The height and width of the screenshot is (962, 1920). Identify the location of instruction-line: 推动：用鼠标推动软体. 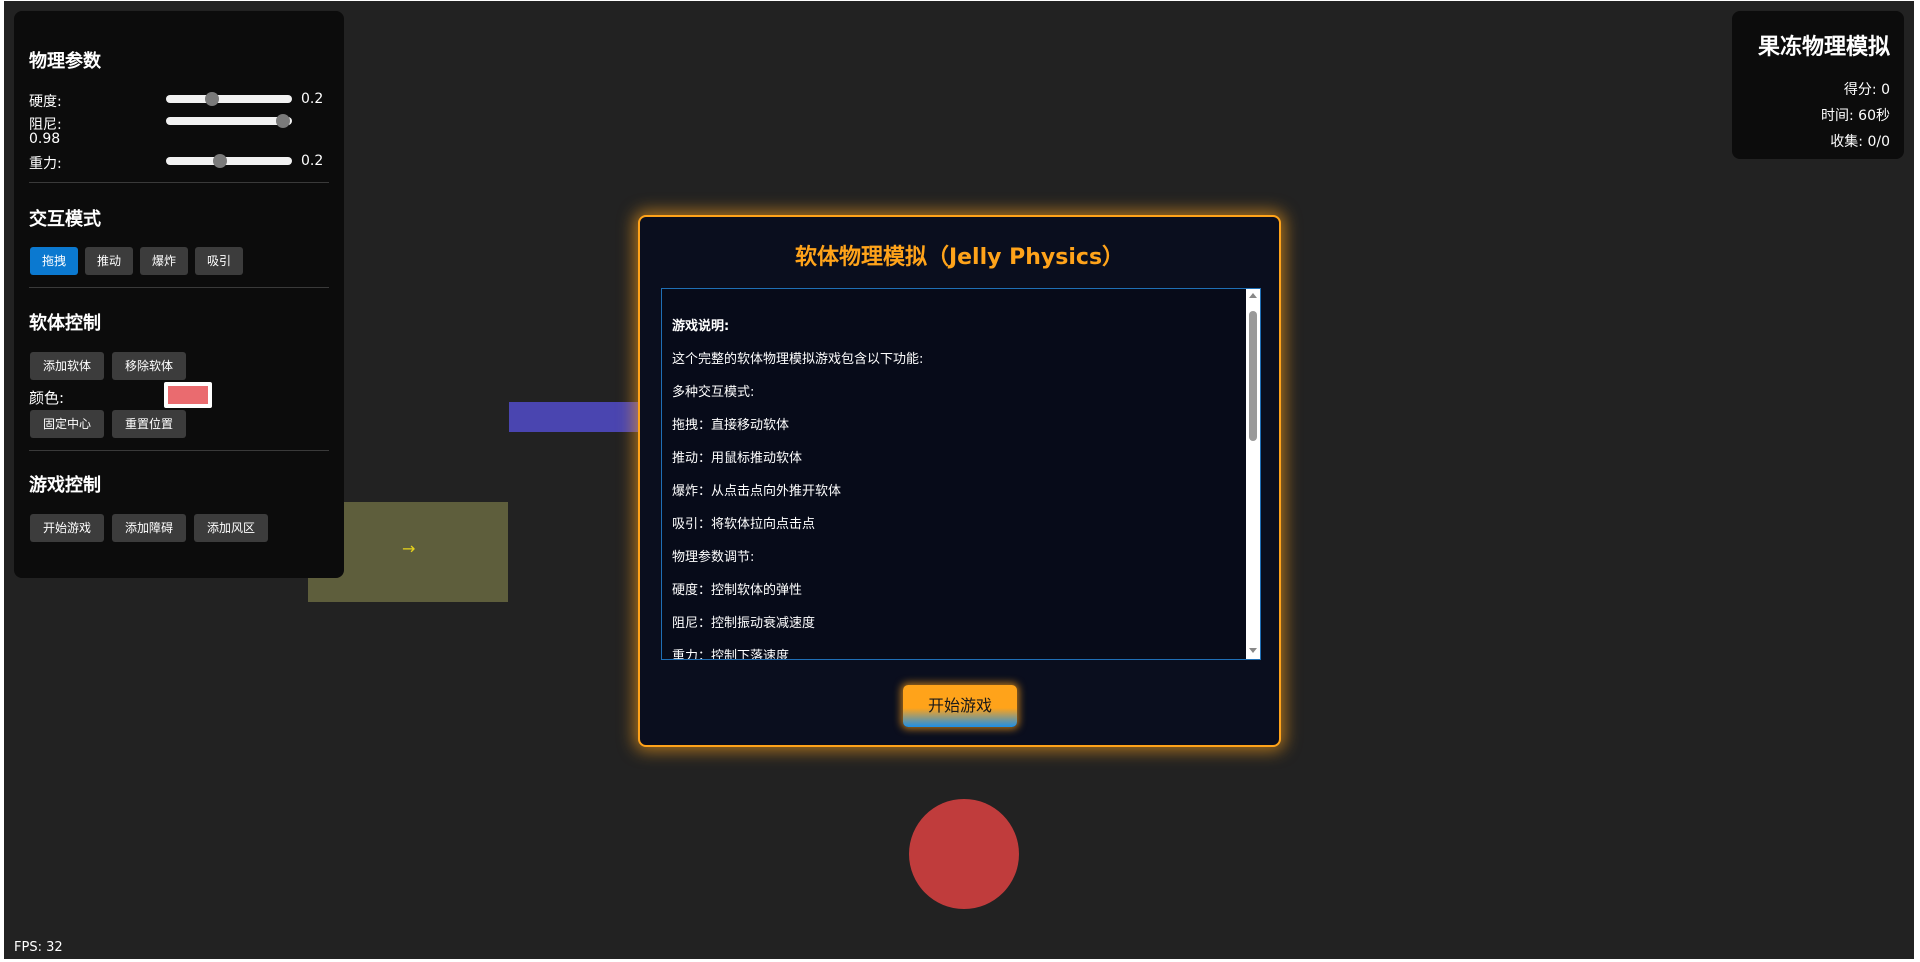
(737, 458).